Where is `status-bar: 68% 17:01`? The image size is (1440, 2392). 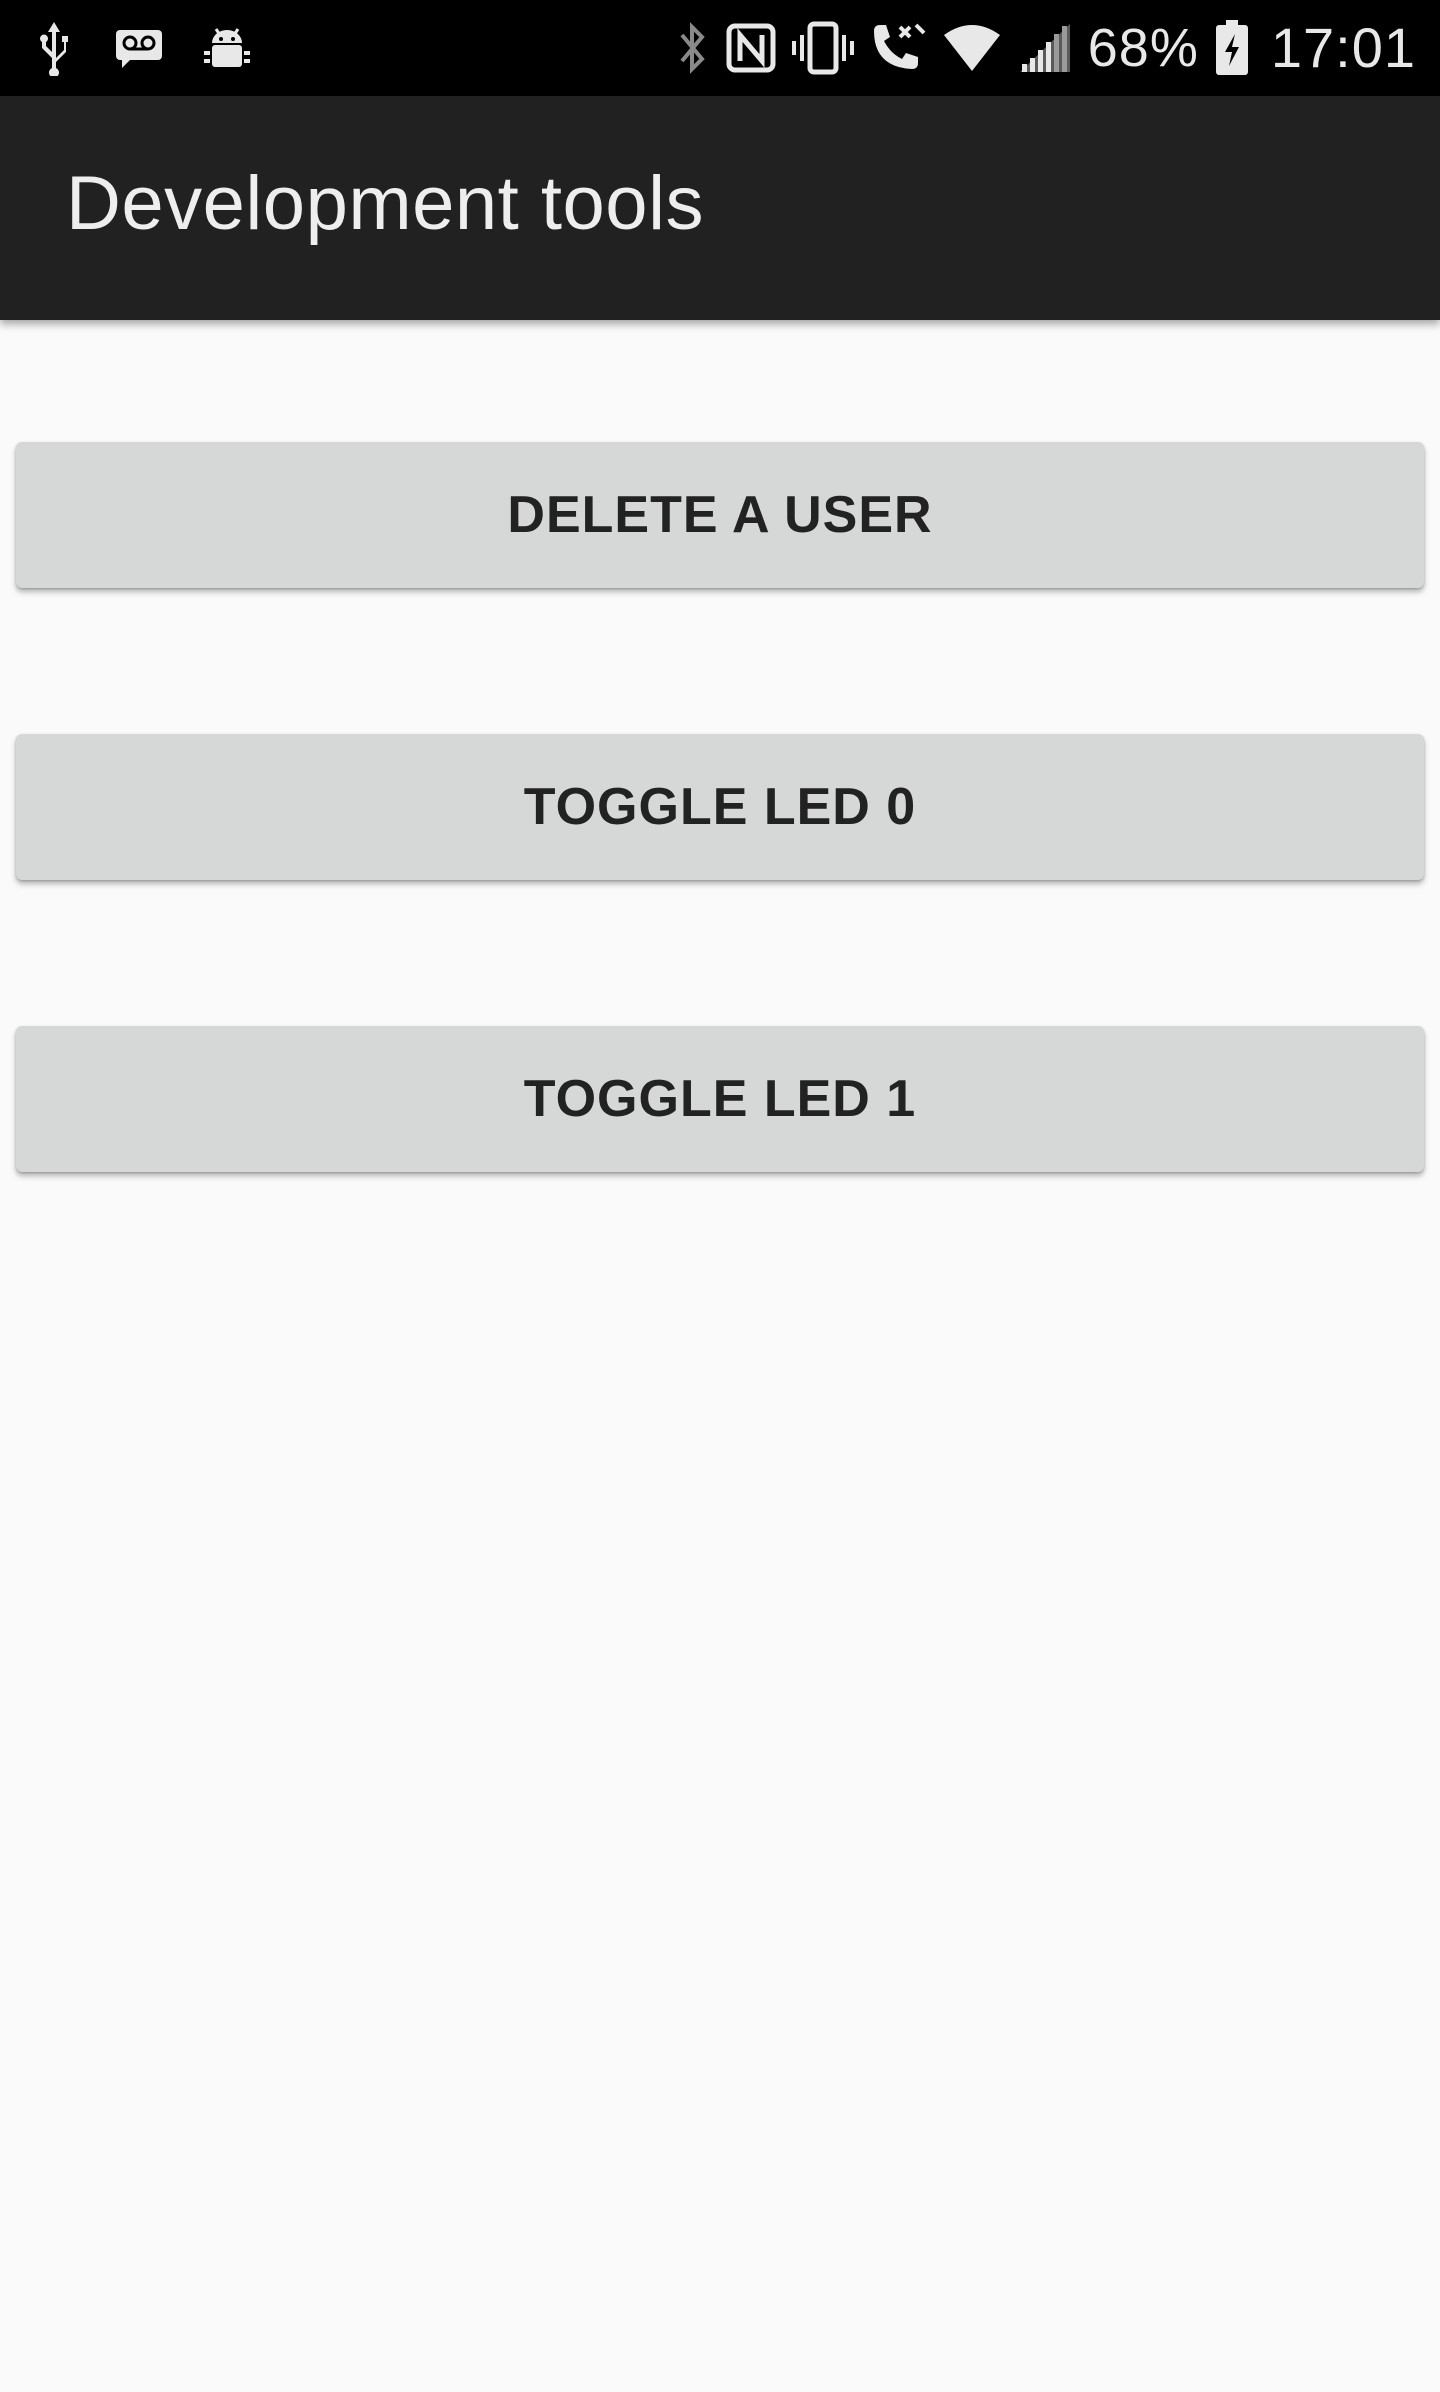
status-bar: 68% 17:01 is located at coordinates (720, 48).